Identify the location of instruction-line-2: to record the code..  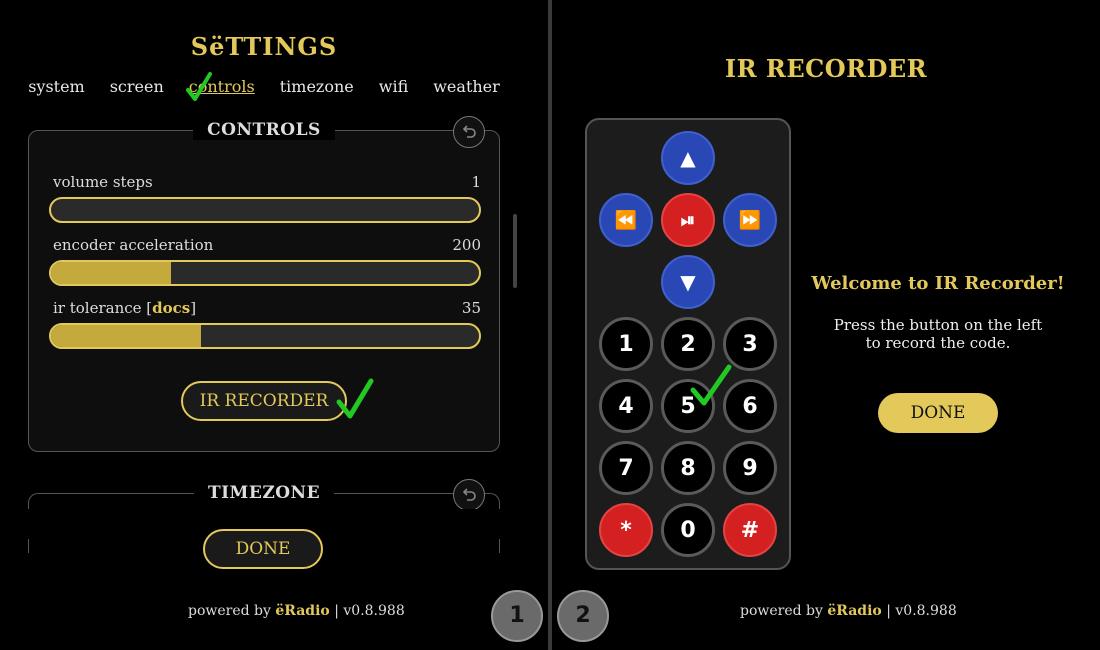
(938, 343).